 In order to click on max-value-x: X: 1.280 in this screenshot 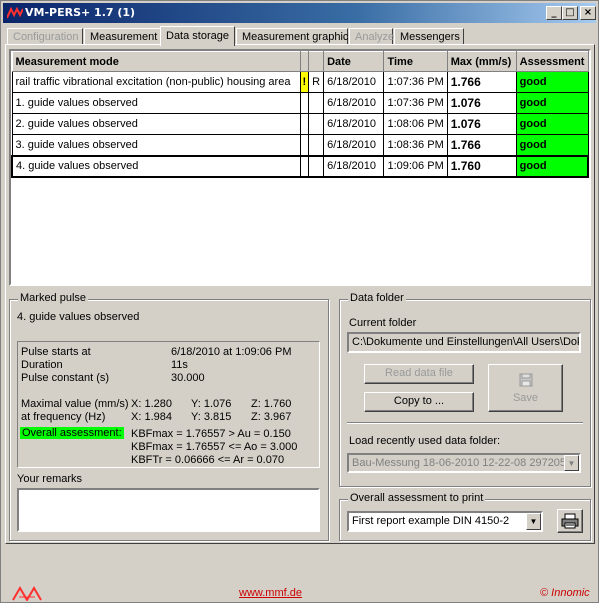, I will do `click(151, 404)`.